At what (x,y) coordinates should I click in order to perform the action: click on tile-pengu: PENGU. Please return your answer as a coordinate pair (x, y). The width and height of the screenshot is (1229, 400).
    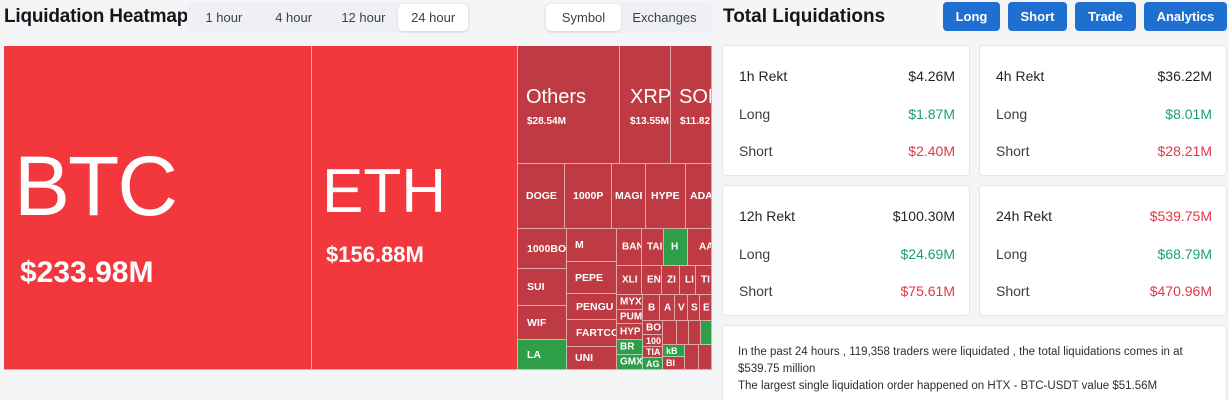
    Looking at the image, I should click on (592, 307).